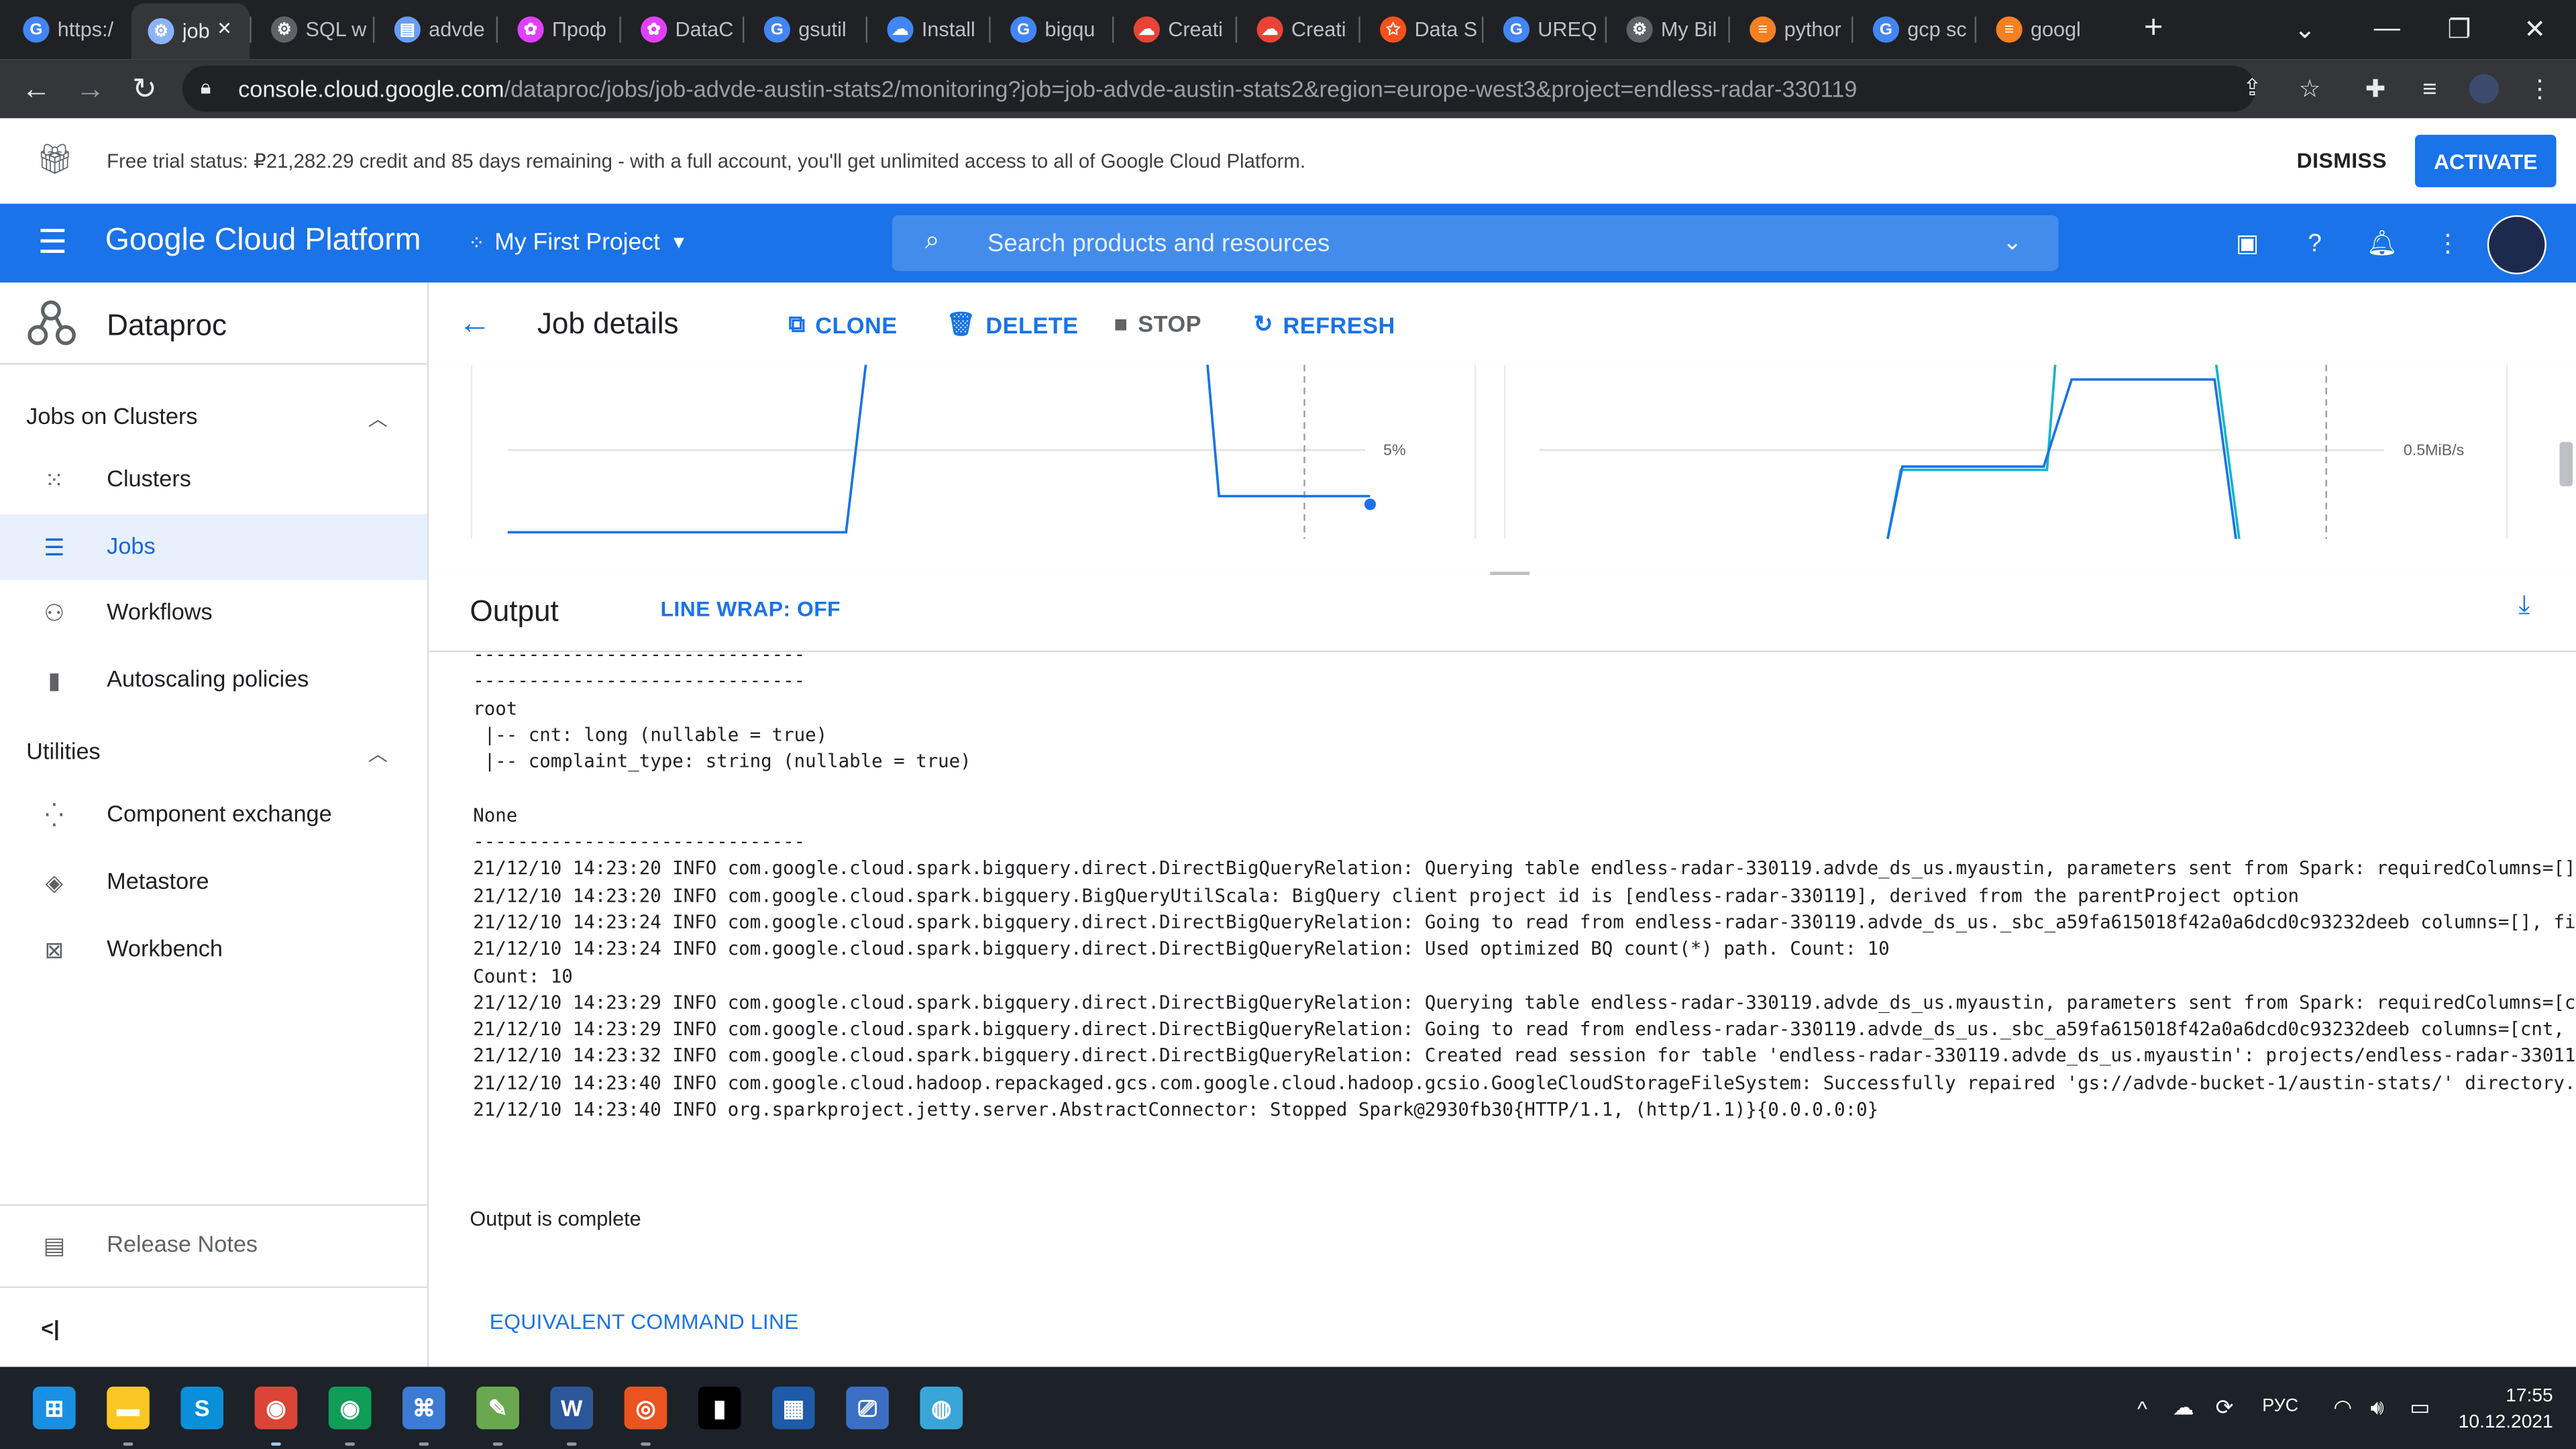  I want to click on new-tab-button: +, so click(2153, 29).